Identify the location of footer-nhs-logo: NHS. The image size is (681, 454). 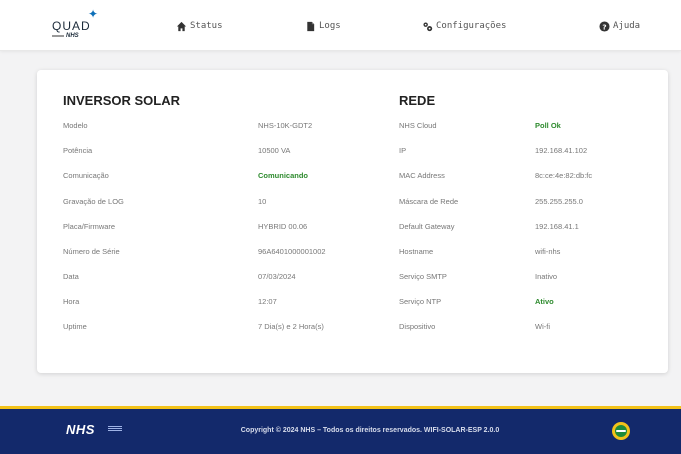
(80, 429).